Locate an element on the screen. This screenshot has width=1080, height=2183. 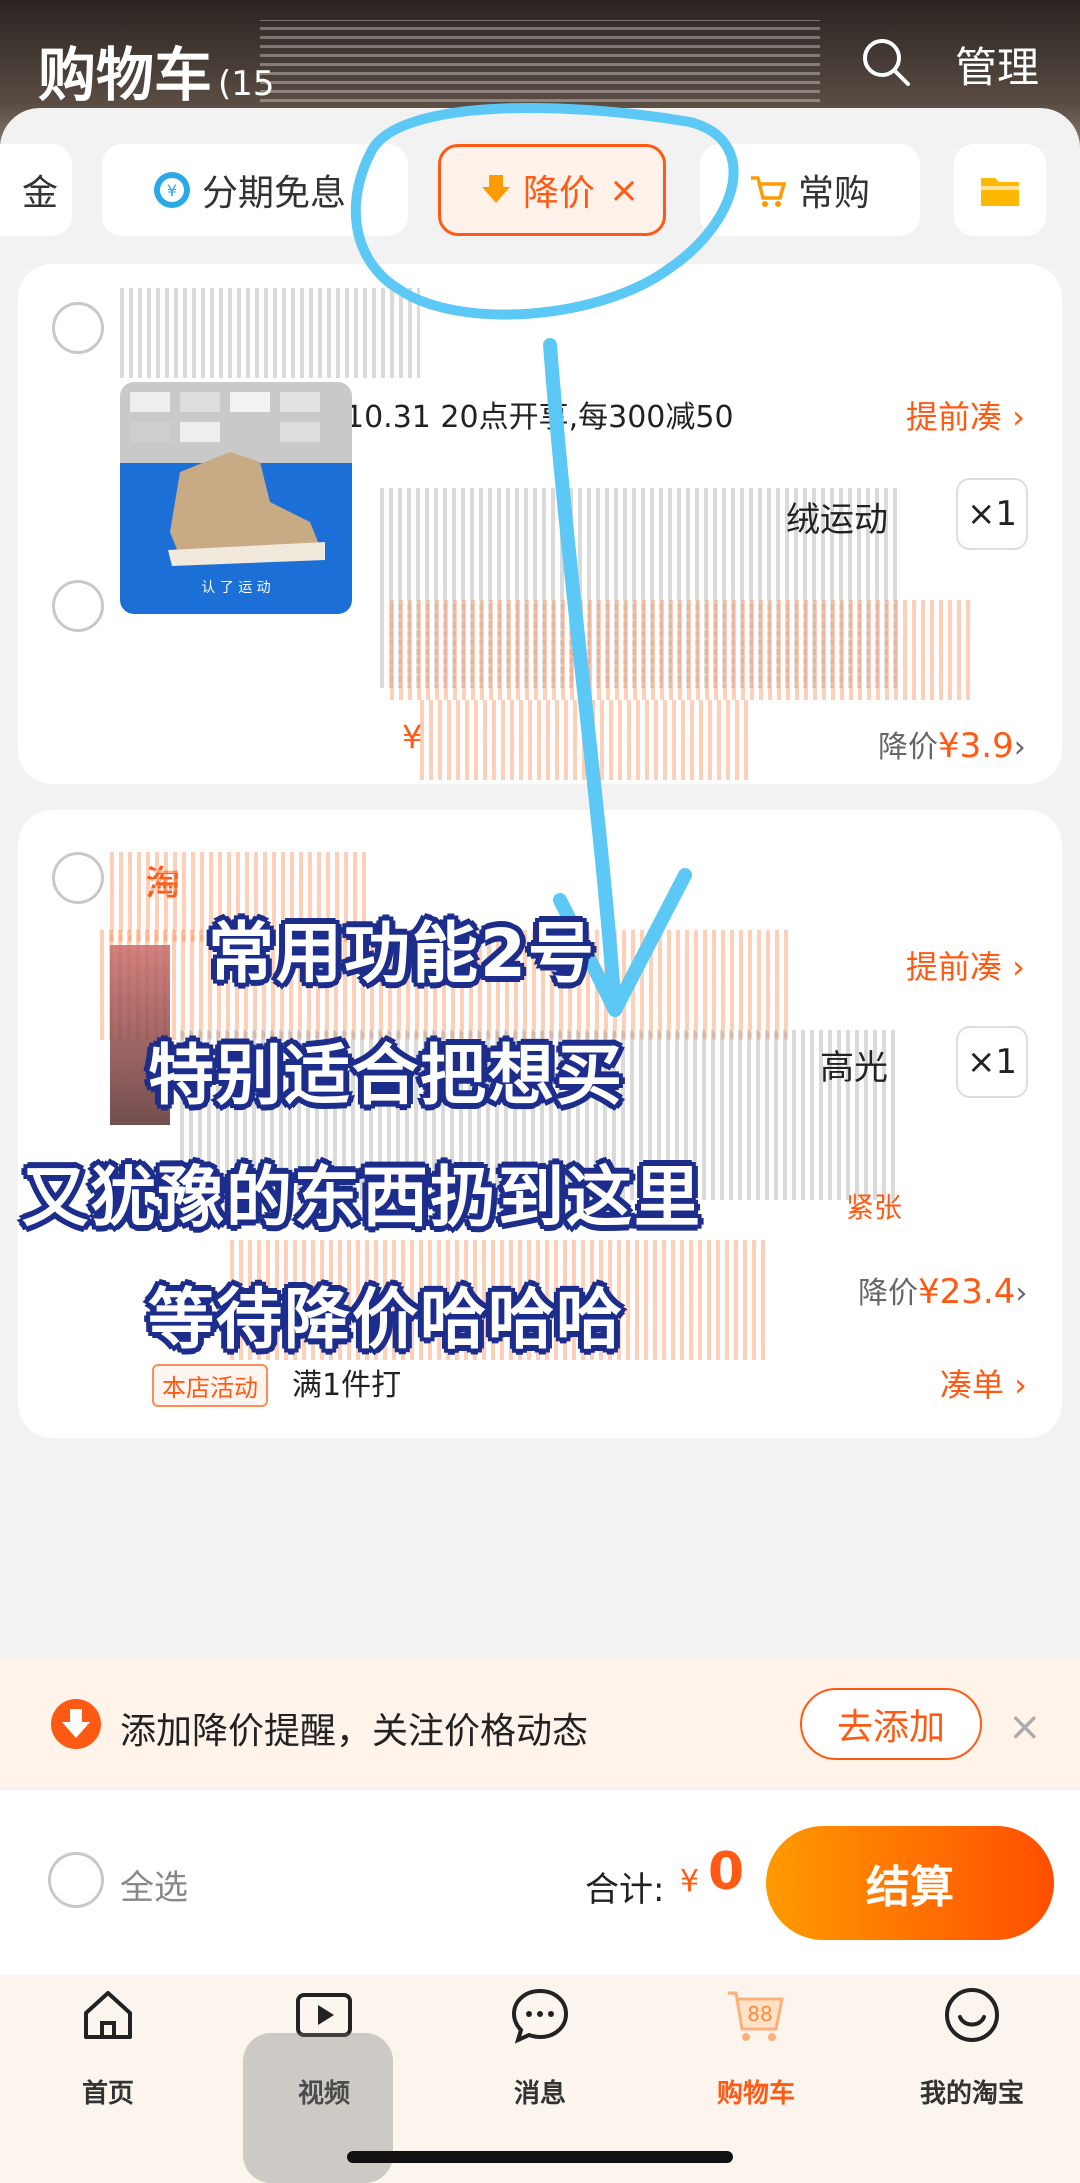
home-indicator is located at coordinates (540, 2157).